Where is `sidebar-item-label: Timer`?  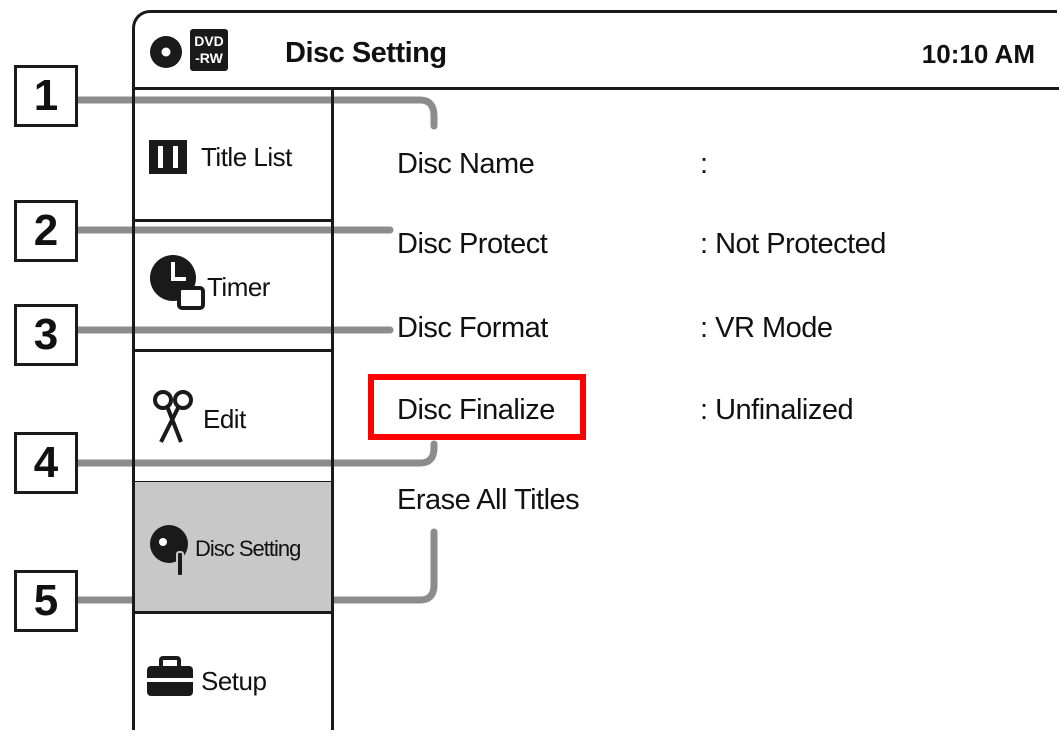 sidebar-item-label: Timer is located at coordinates (238, 287).